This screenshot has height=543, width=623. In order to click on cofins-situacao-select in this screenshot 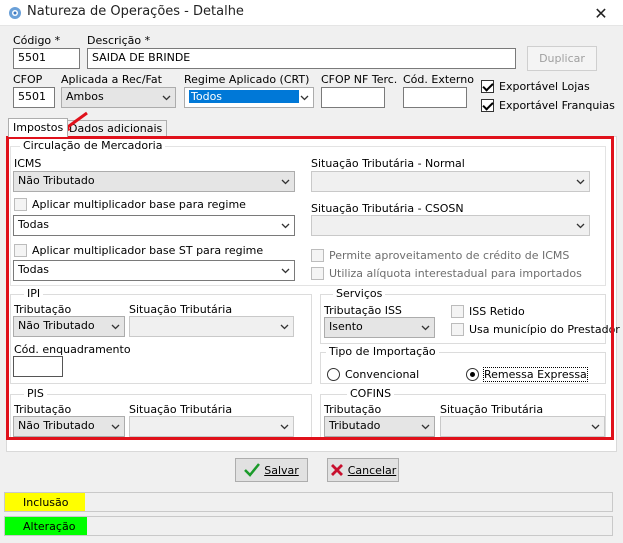, I will do `click(522, 426)`.